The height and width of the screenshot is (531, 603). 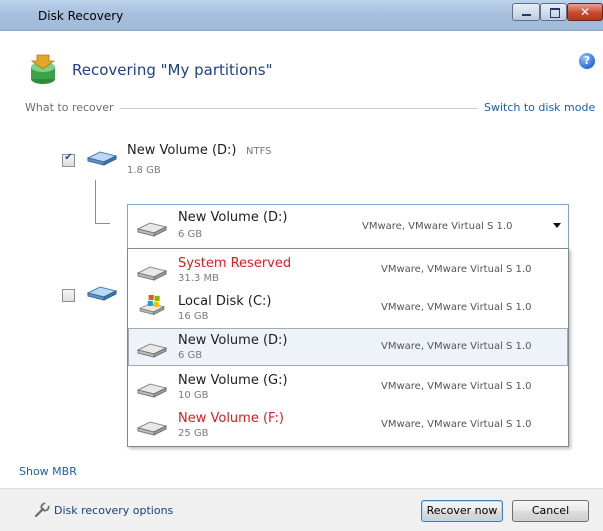 I want to click on disk-recovery-options-link: Disk recovery options, so click(x=113, y=510).